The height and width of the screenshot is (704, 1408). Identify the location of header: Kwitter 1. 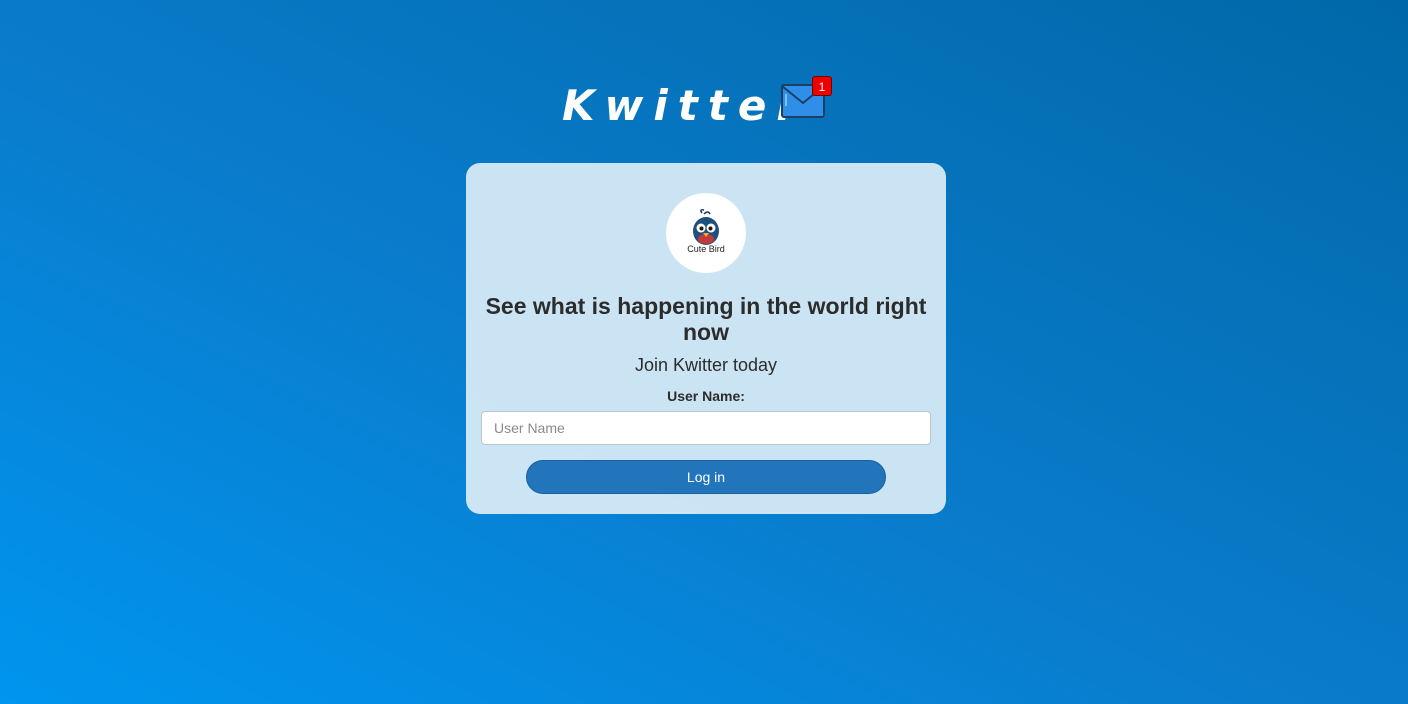
(704, 107).